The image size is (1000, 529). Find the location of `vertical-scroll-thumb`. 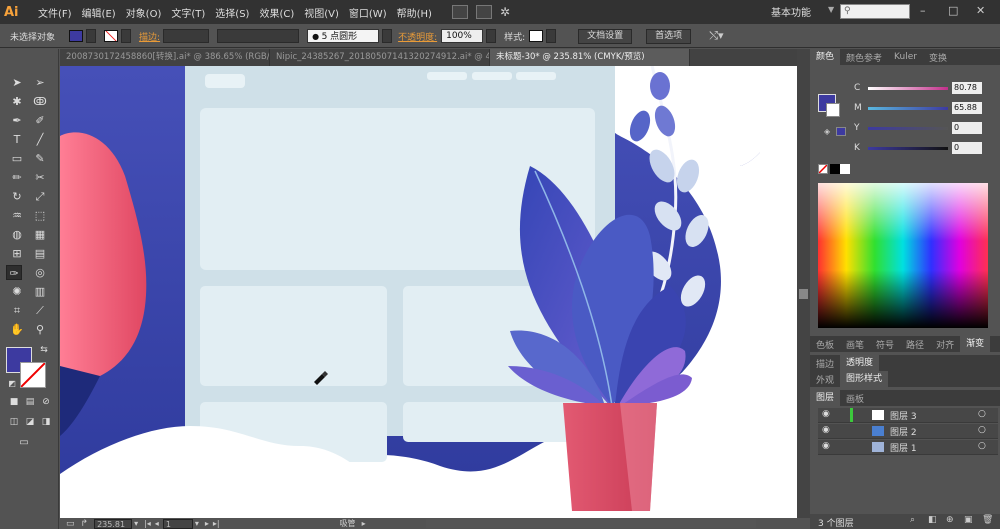

vertical-scroll-thumb is located at coordinates (803, 294).